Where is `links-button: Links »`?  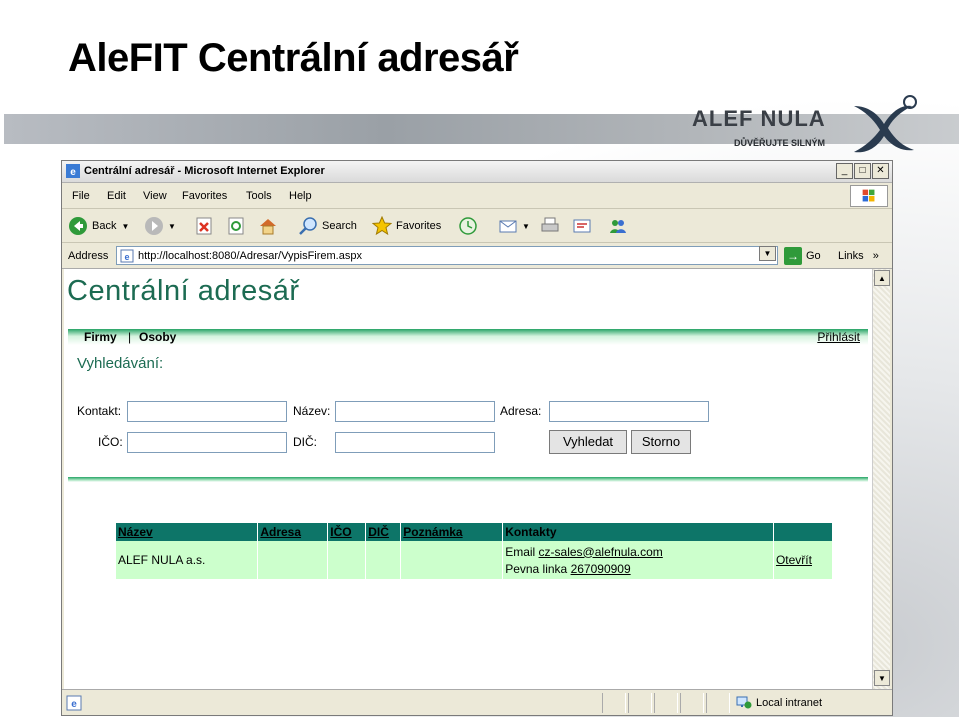
links-button: Links » is located at coordinates (858, 256).